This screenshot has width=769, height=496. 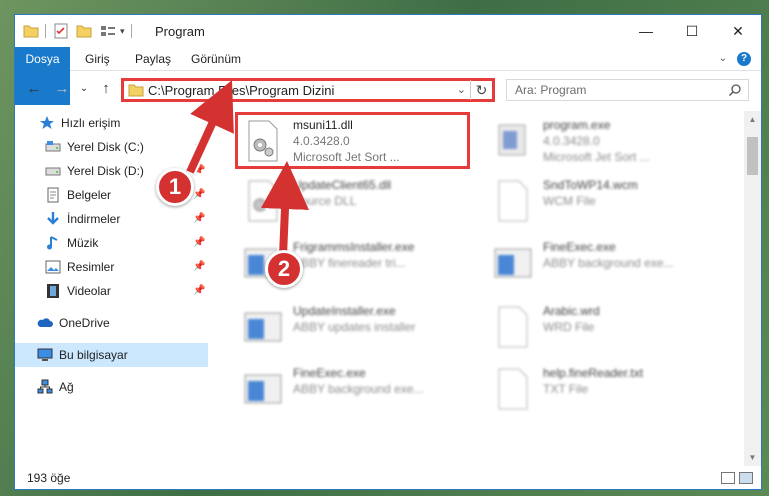 I want to click on address-dropdown-icon: ⌄, so click(x=461, y=89).